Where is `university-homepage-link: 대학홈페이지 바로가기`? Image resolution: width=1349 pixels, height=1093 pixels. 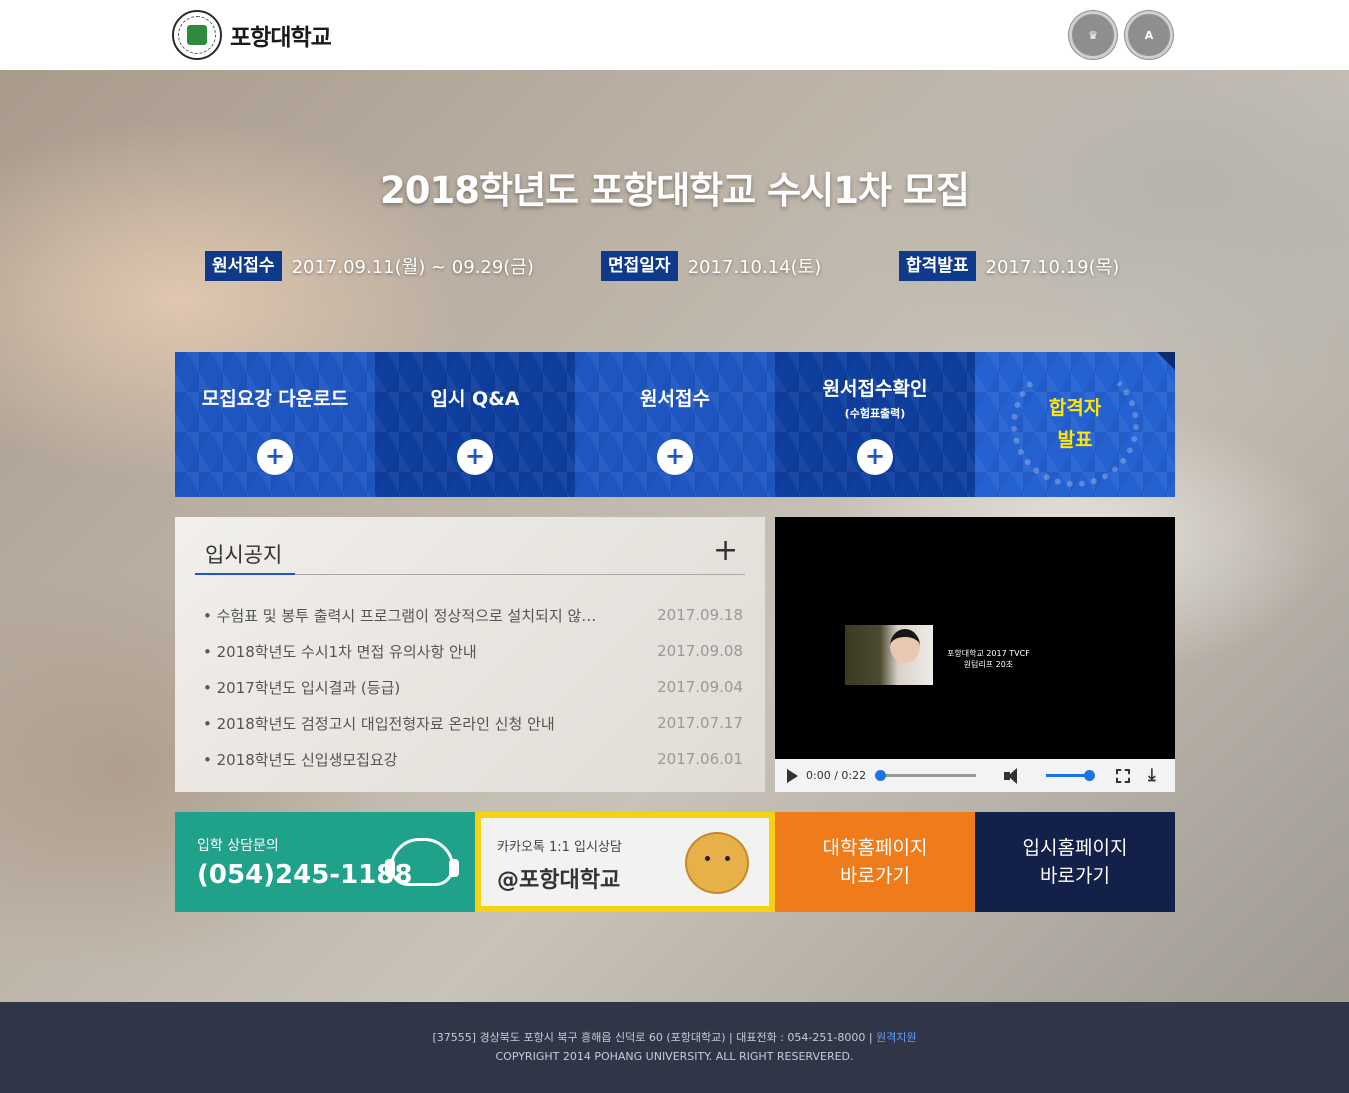
university-homepage-link: 대학홈페이지 바로가기 is located at coordinates (875, 862).